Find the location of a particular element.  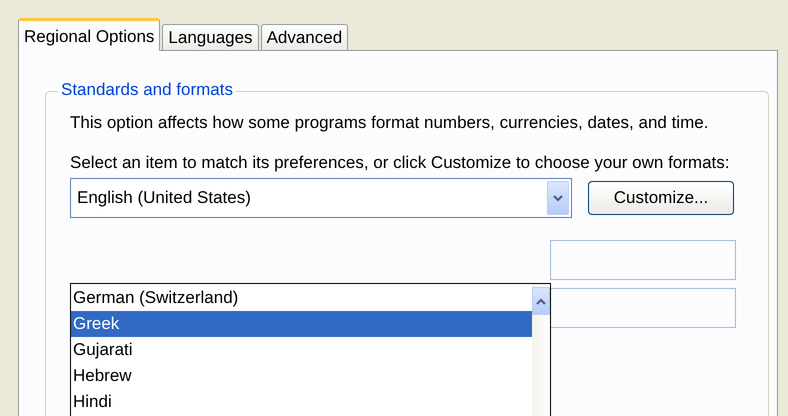

chevron-down-icon is located at coordinates (558, 198).